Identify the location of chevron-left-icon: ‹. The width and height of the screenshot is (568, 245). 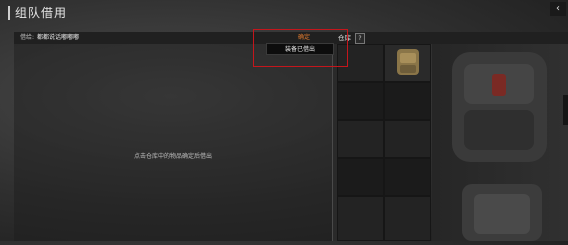
(558, 8).